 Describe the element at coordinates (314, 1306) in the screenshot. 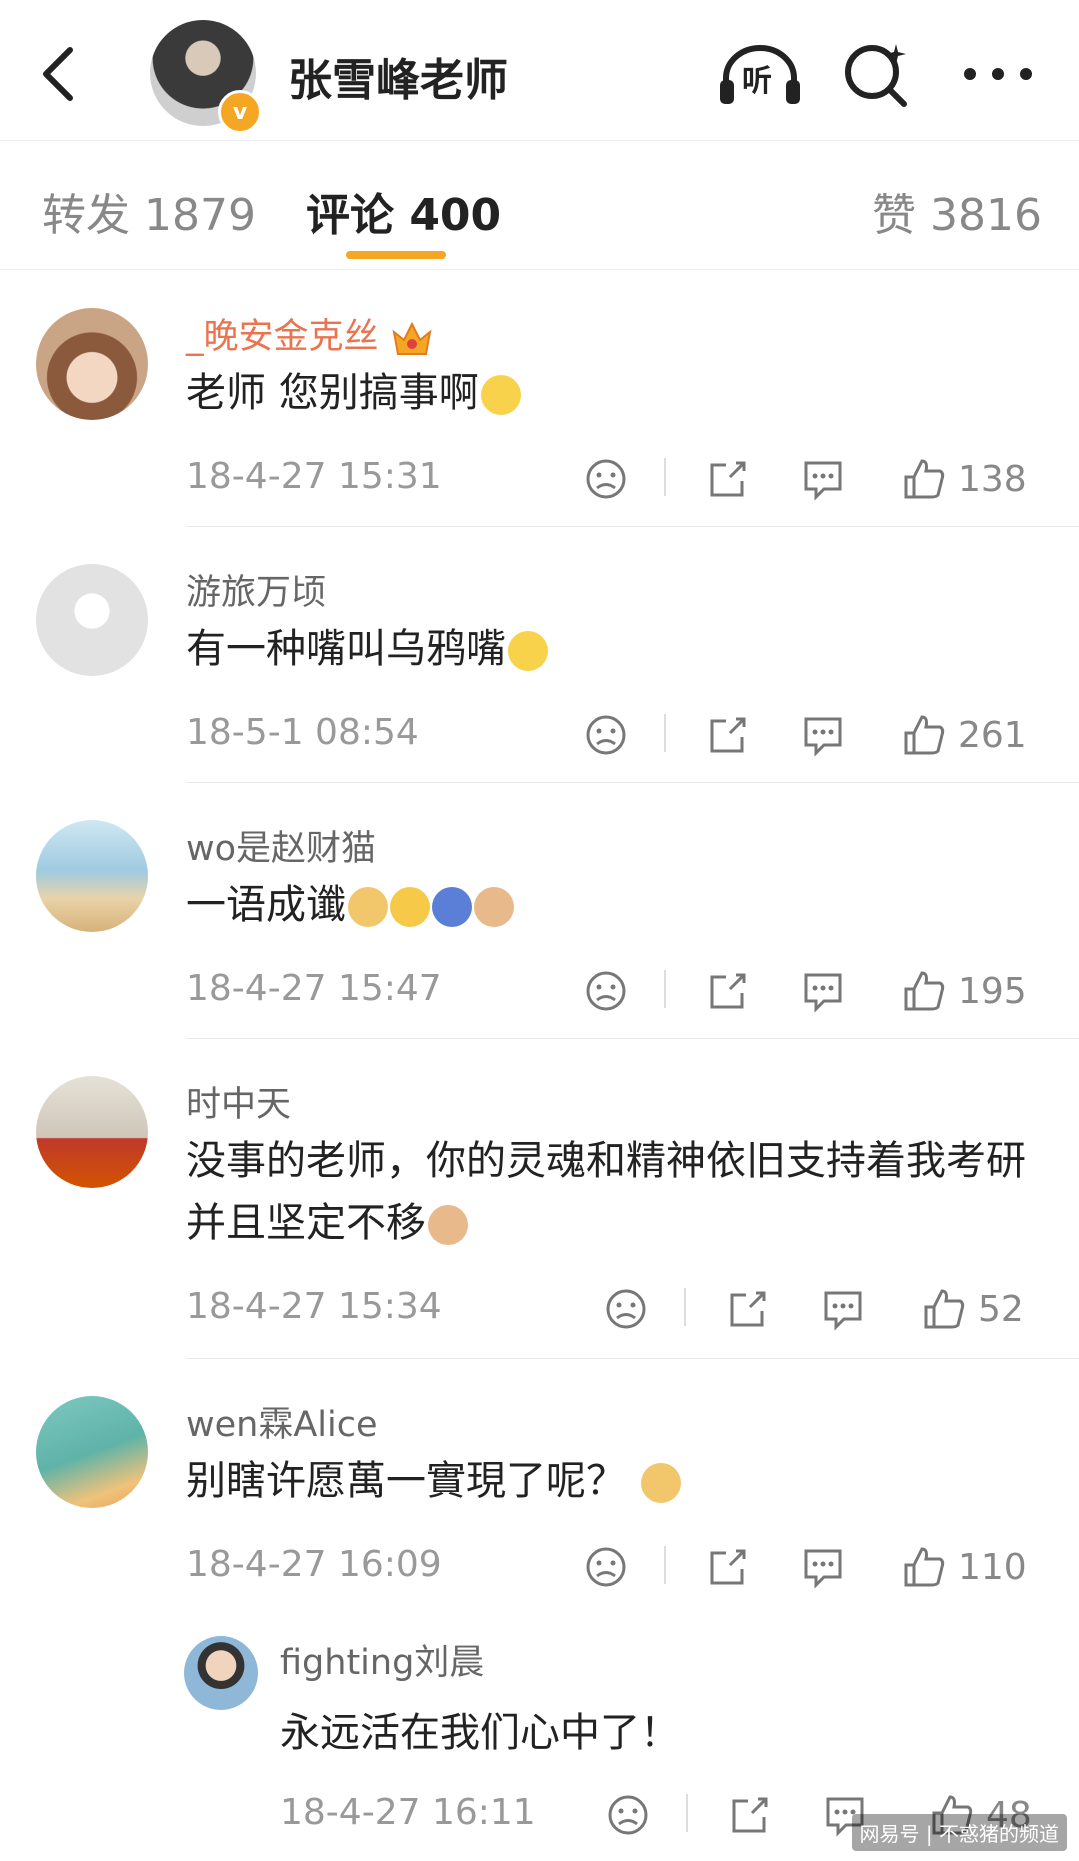

I see `comment-timestamp: 18-4-27 15:34` at that location.